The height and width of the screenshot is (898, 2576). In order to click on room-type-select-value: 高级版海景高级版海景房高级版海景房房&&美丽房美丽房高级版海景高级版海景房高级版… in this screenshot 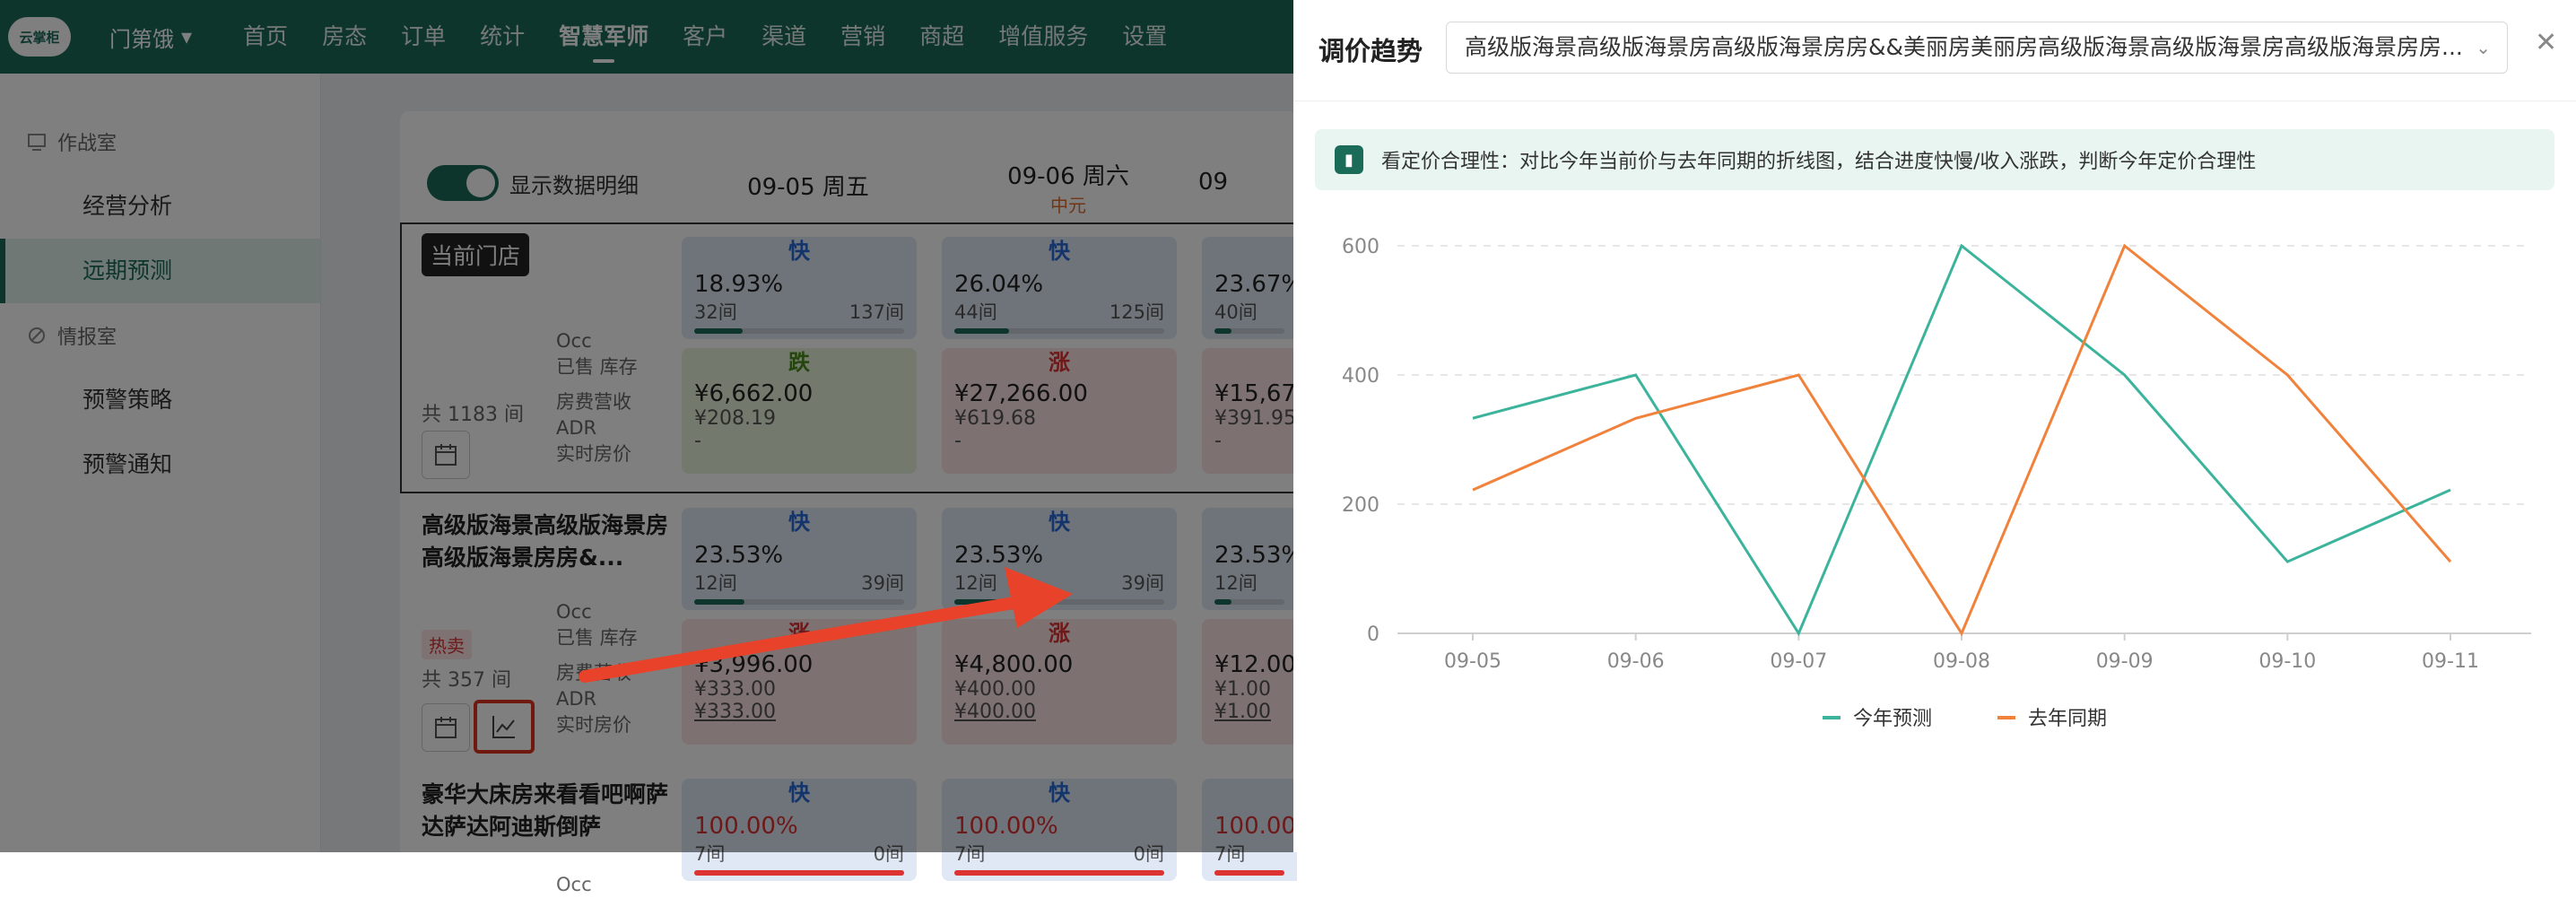, I will do `click(1964, 47)`.